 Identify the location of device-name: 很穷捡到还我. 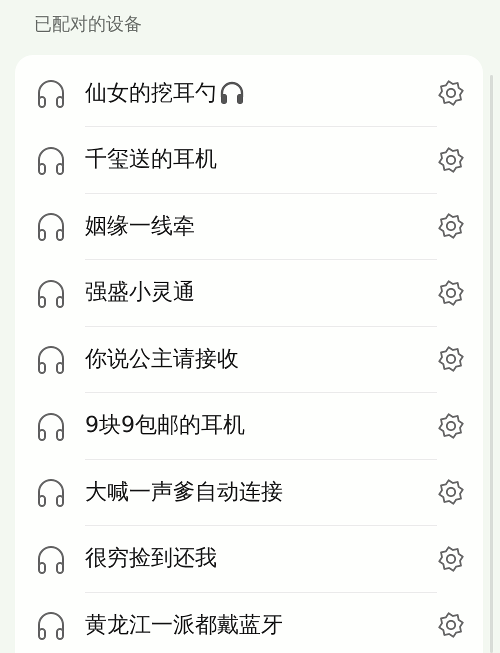
(151, 558).